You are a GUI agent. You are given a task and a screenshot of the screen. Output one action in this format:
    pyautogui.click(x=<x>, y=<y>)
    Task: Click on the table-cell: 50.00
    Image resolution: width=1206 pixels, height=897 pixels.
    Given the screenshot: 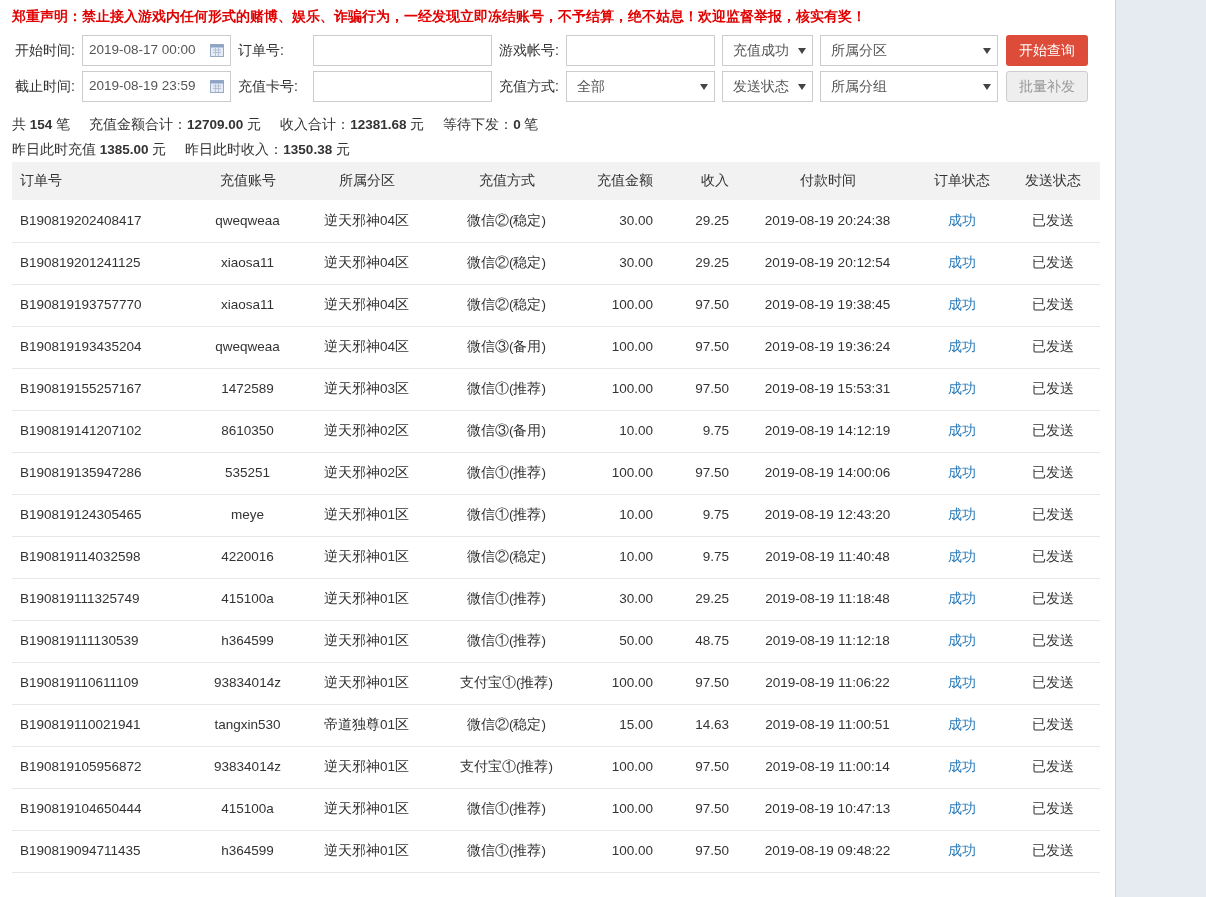 What is the action you would take?
    pyautogui.click(x=622, y=641)
    